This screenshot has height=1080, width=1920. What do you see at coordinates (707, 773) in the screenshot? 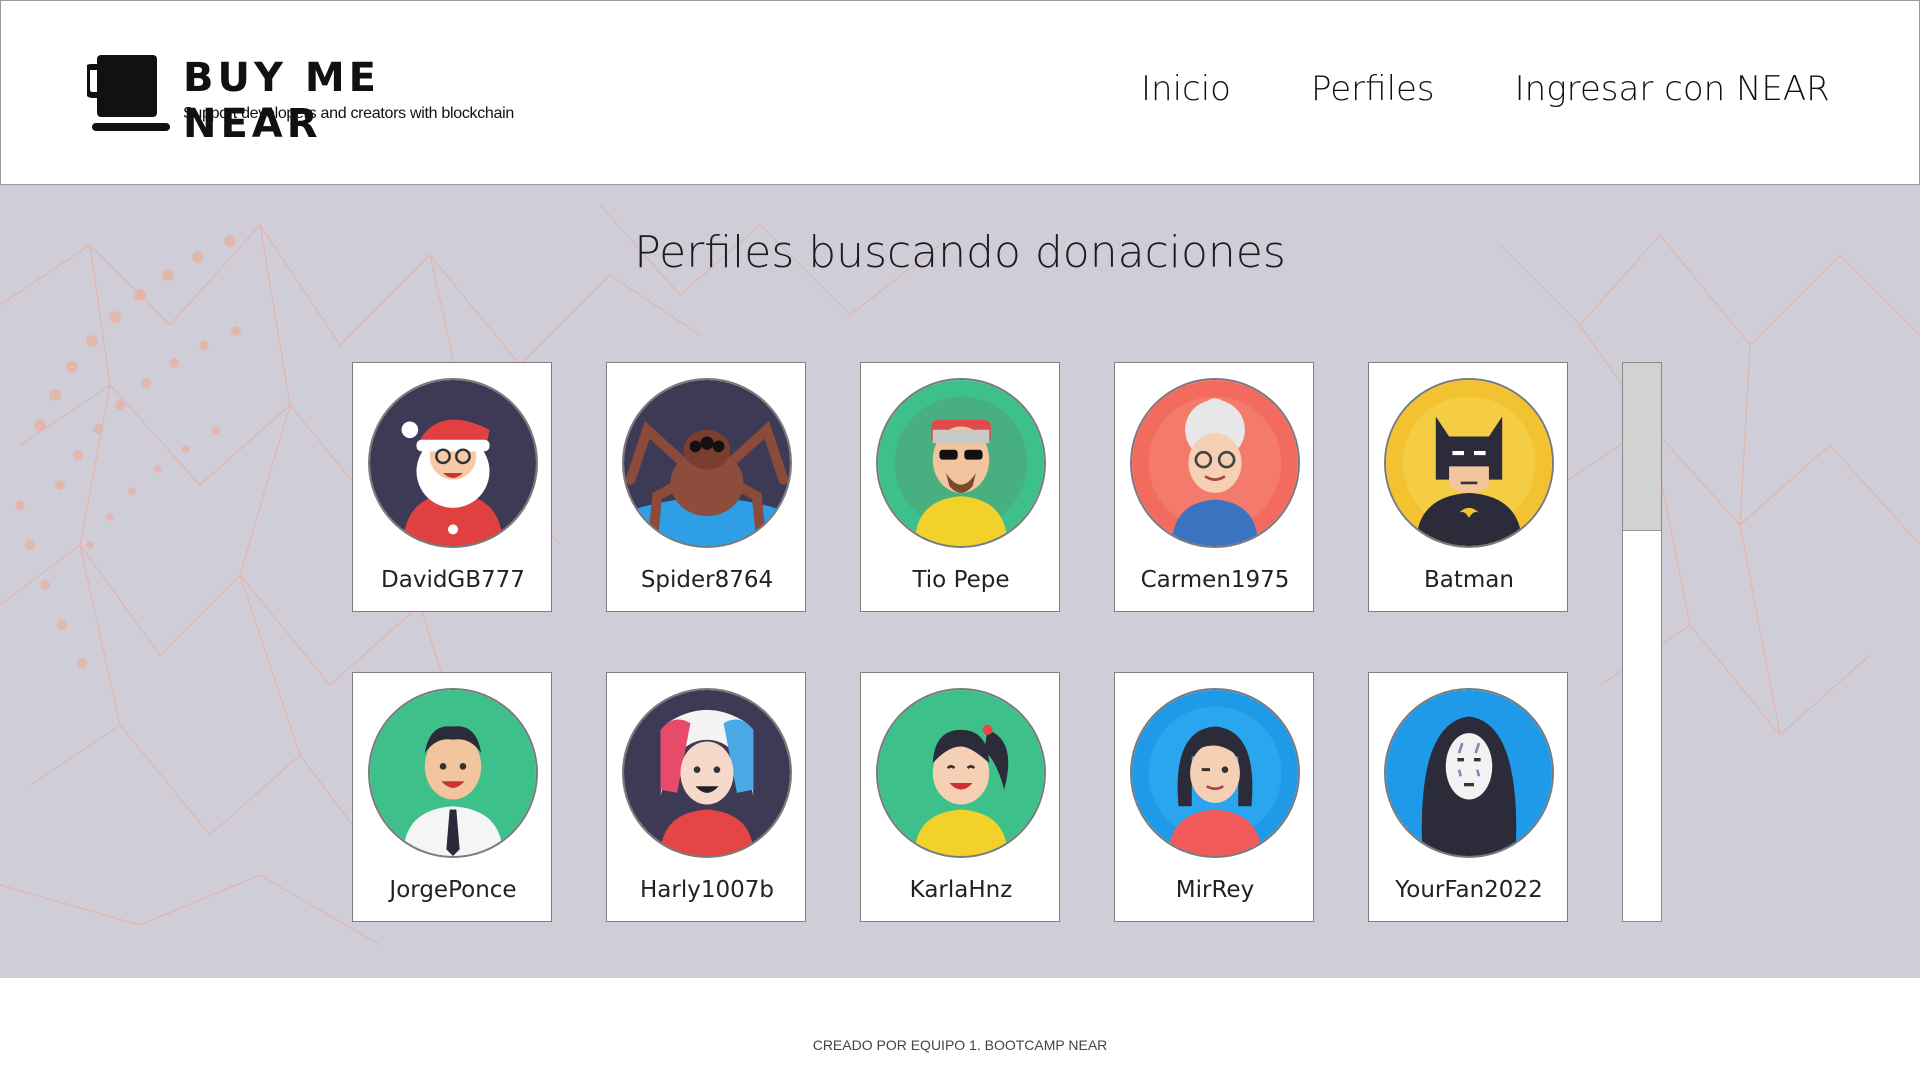
I see `harley-avatar` at bounding box center [707, 773].